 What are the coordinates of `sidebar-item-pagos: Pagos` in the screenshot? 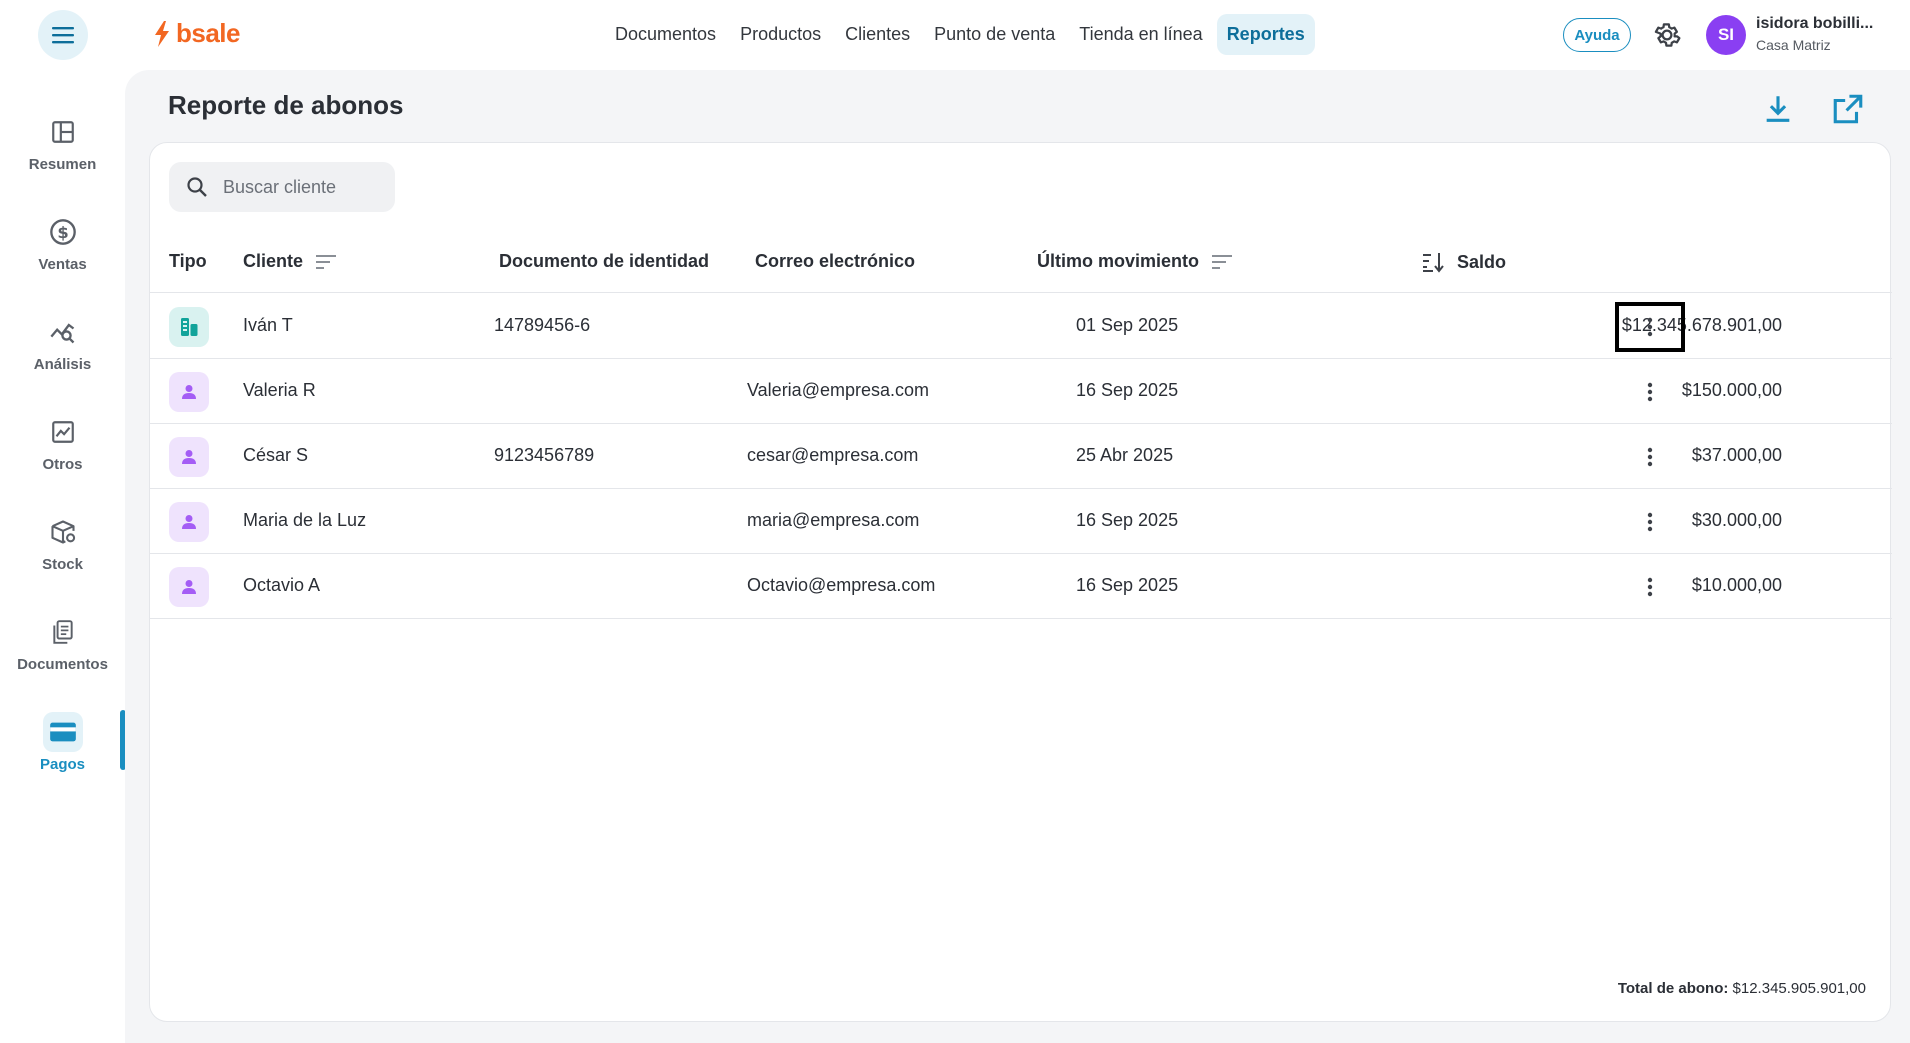 It's located at (62, 752).